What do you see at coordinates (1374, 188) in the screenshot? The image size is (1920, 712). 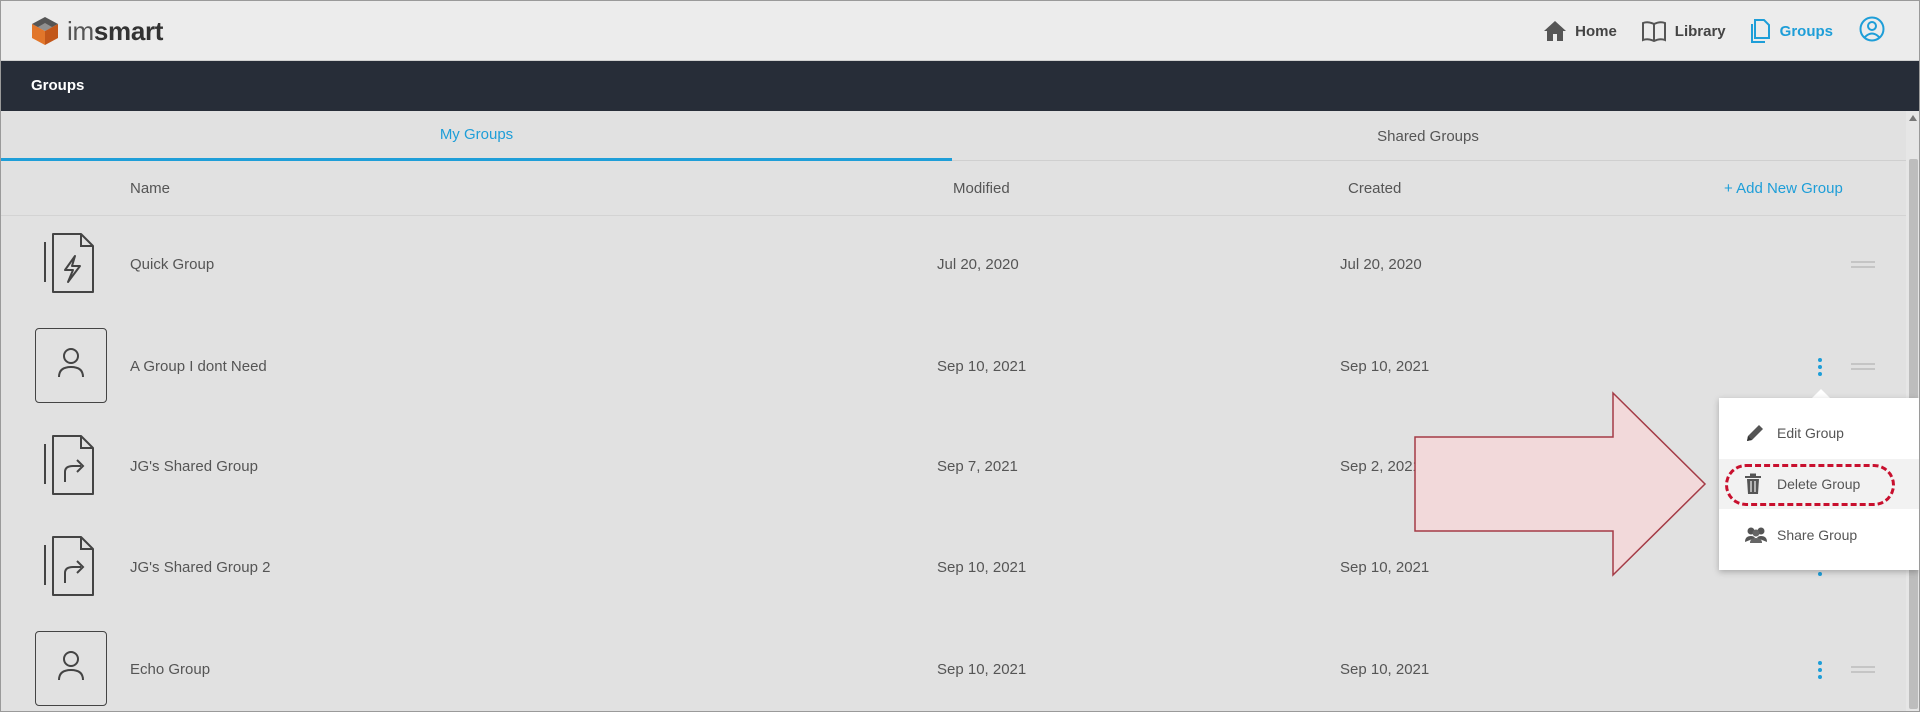 I see `column-header-created: Created` at bounding box center [1374, 188].